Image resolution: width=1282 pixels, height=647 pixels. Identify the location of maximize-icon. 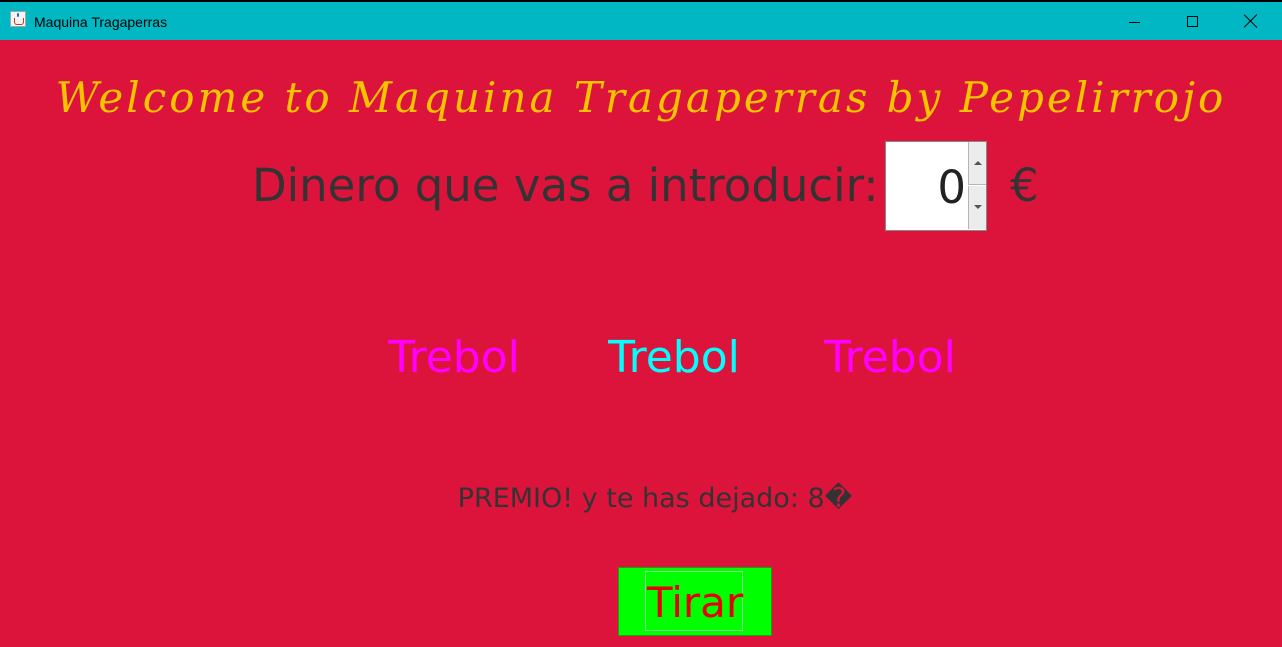
(1192, 21).